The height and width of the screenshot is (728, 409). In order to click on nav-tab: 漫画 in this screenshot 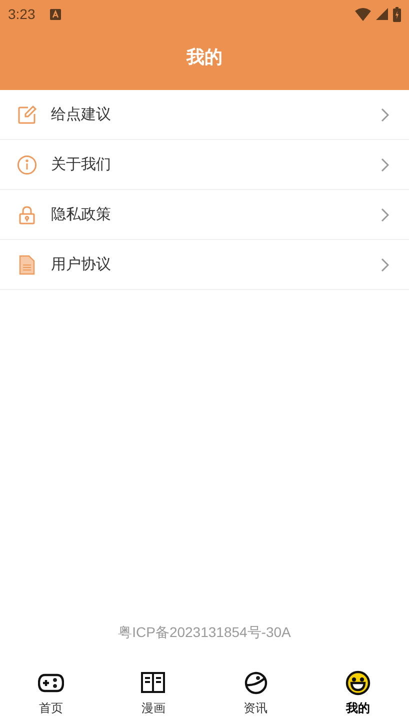, I will do `click(153, 696)`.